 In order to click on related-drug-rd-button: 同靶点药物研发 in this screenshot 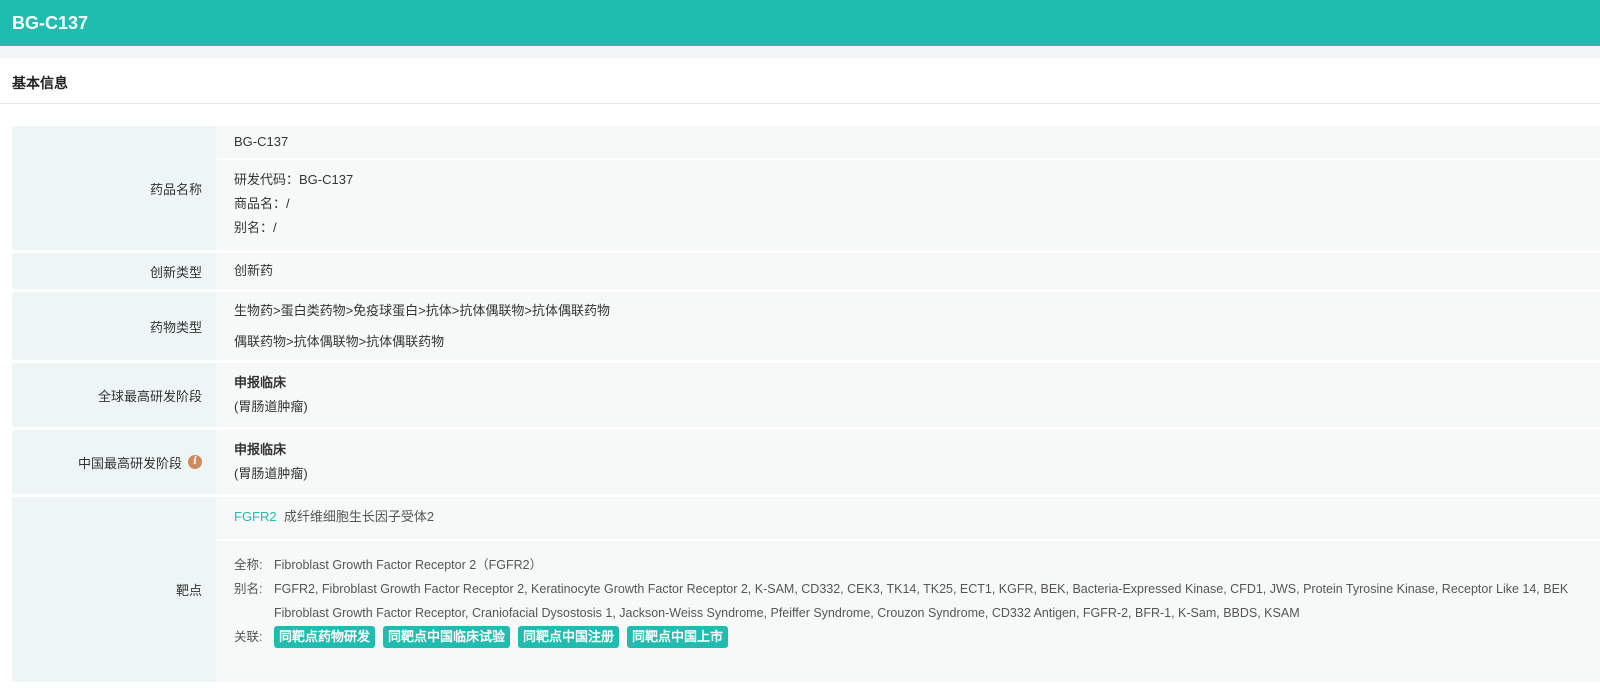, I will do `click(325, 637)`.